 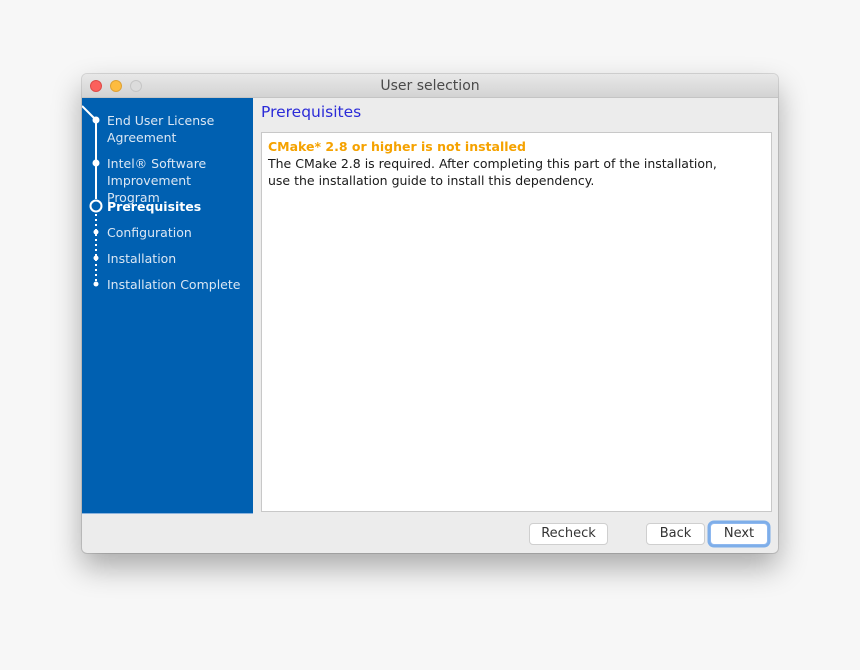 What do you see at coordinates (675, 534) in the screenshot?
I see `back-button: Back` at bounding box center [675, 534].